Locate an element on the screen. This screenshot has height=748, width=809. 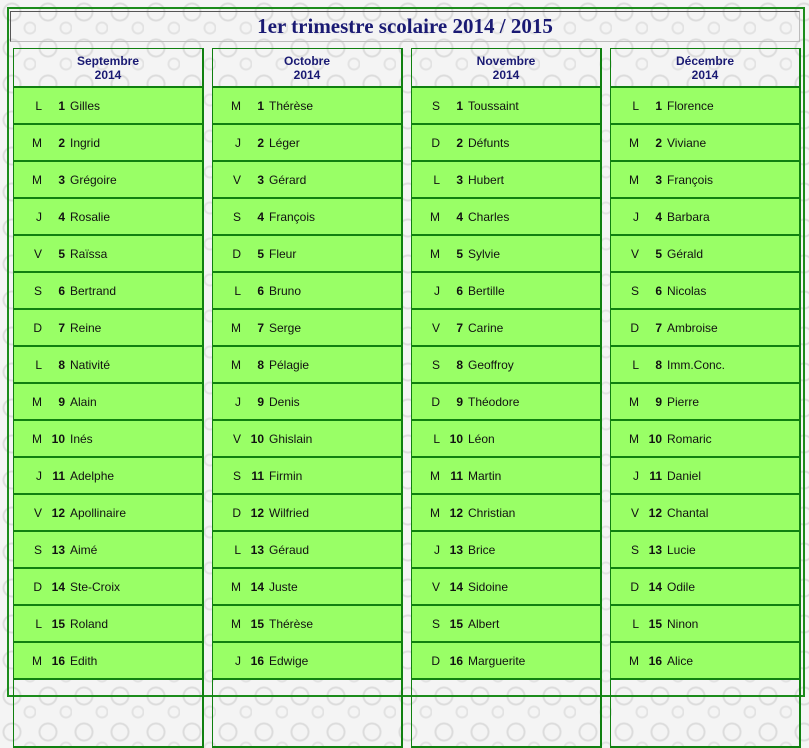
saint-name: Aimé is located at coordinates (84, 549).